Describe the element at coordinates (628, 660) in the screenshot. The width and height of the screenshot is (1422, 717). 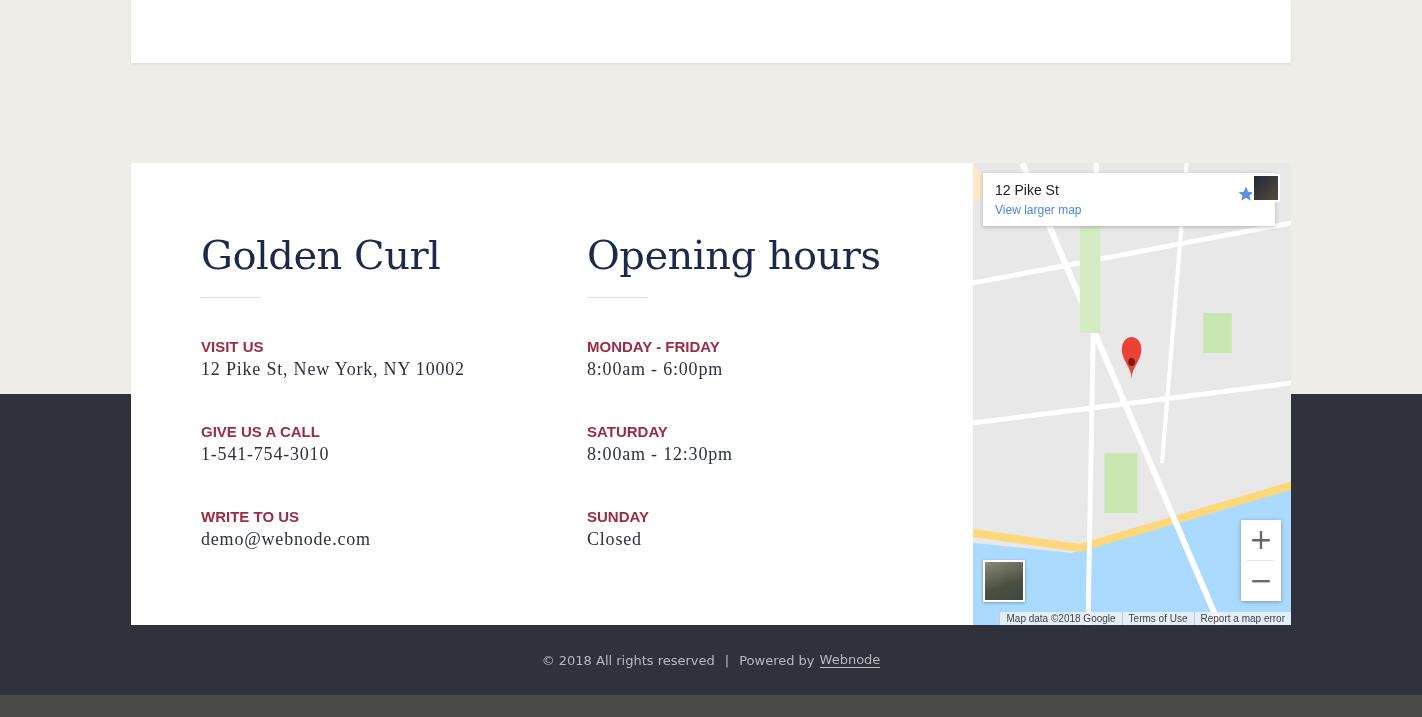
I see `copyright-text: © 2018 All rights reserved` at that location.